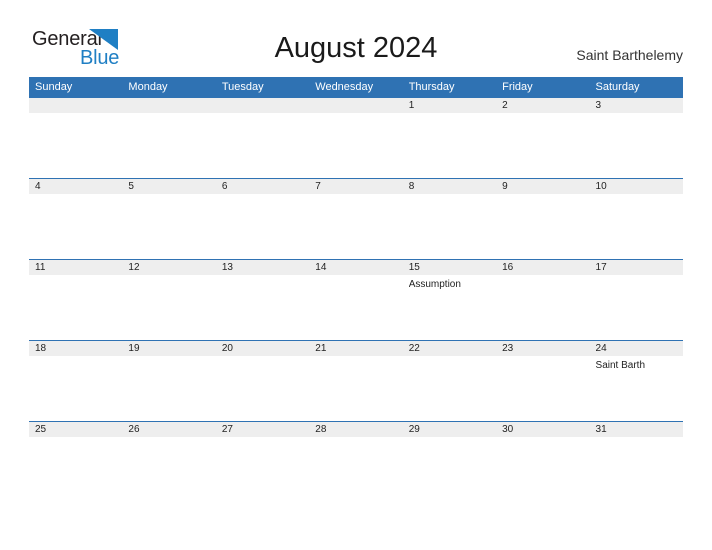 The image size is (712, 550). Describe the element at coordinates (262, 461) in the screenshot. I see `day-cell: 27` at that location.